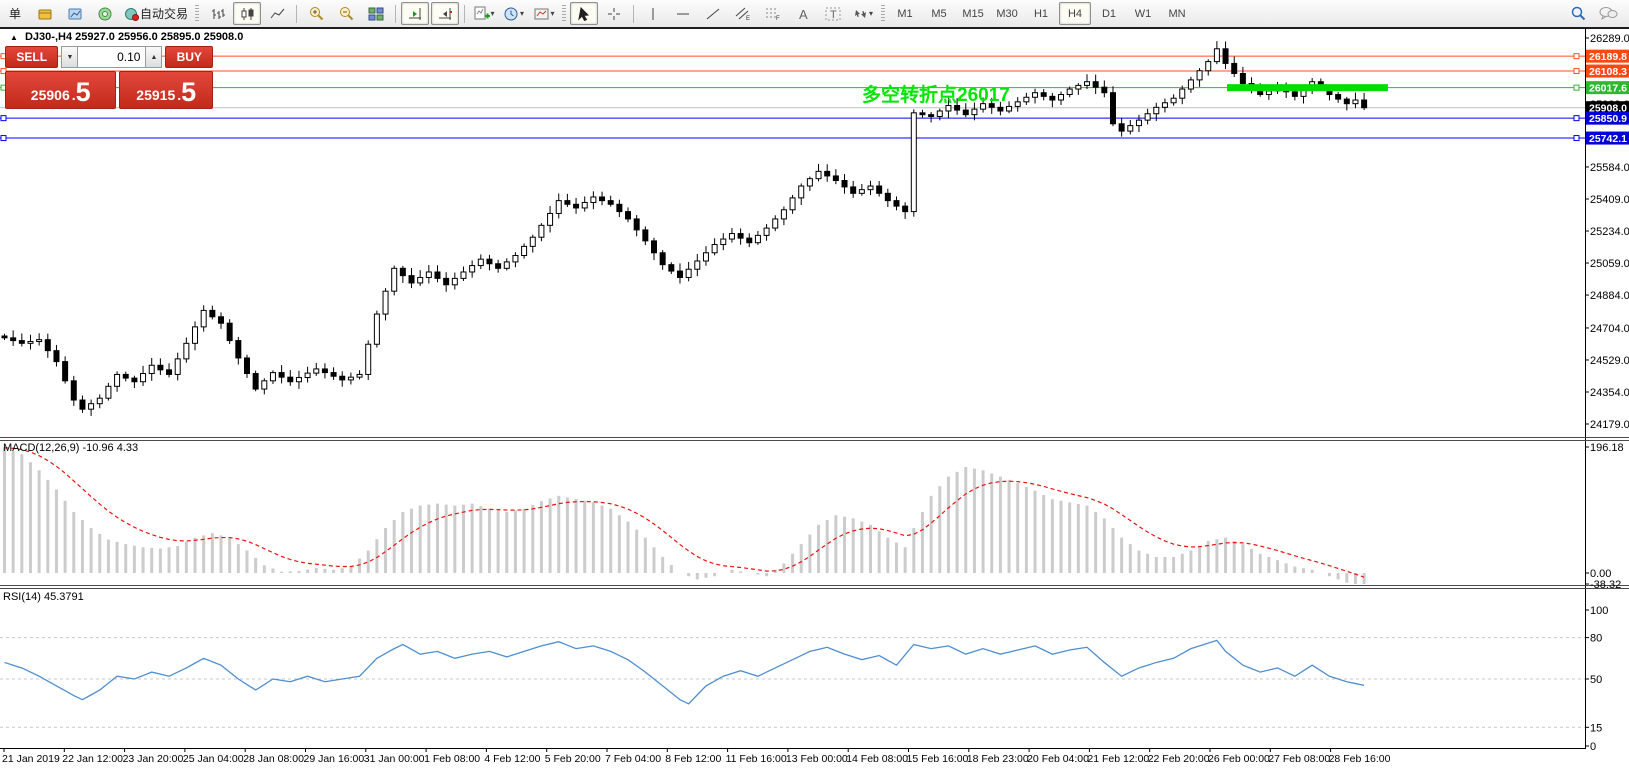 This screenshot has width=1629, height=771. I want to click on time-axis-label: 25 Jan 04:00, so click(213, 759).